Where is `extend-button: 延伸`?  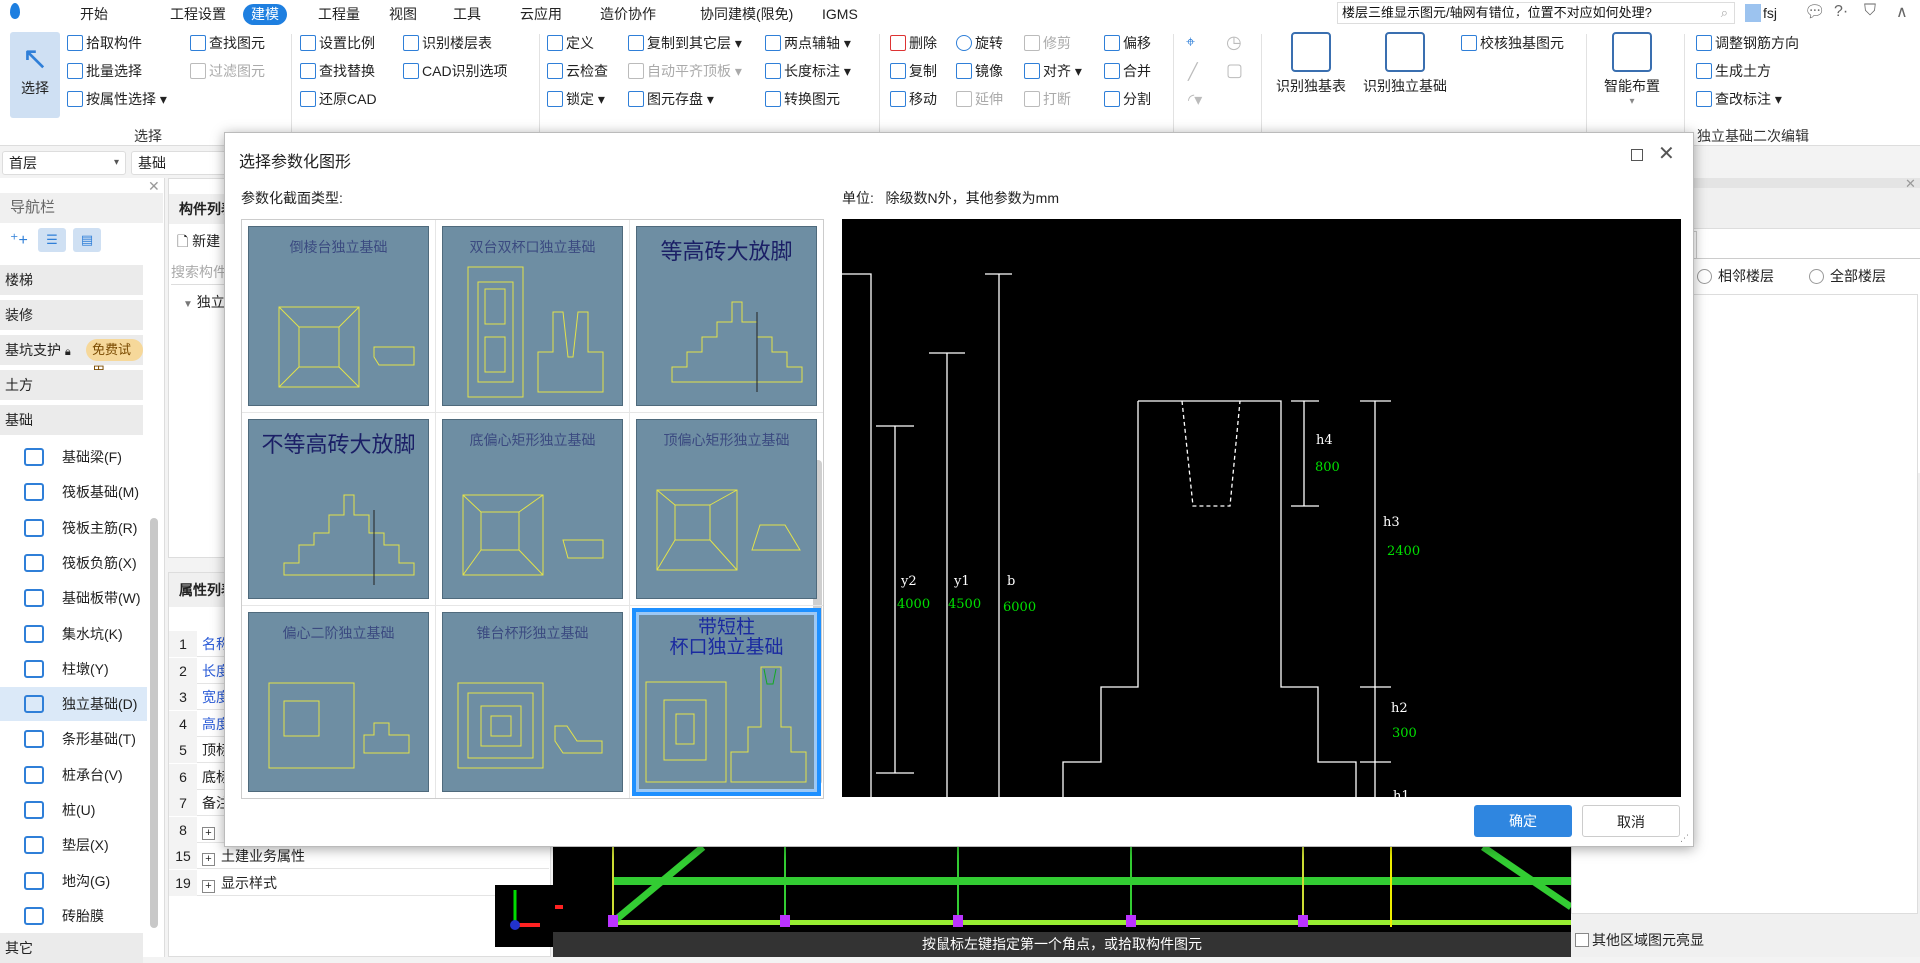
extend-button: 延伸 is located at coordinates (979, 99).